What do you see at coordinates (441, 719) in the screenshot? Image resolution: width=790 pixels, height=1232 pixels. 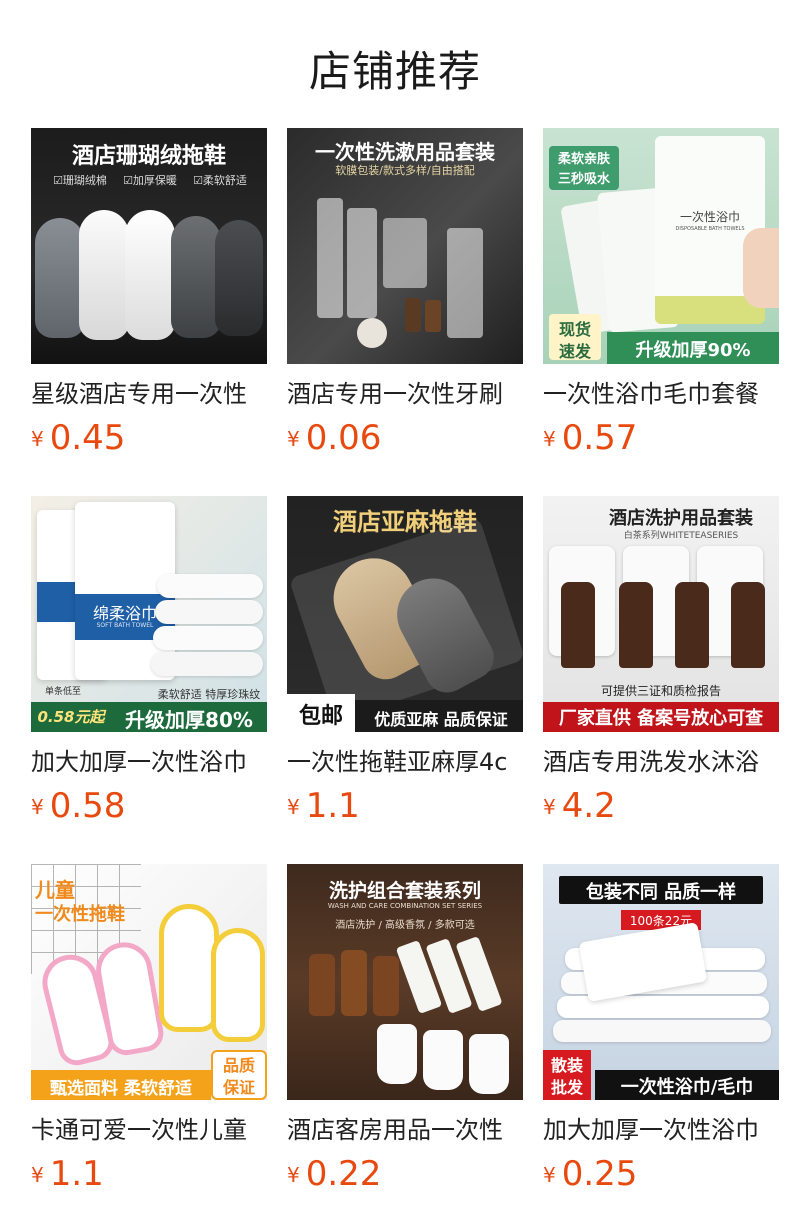 I see `bottom-text: 优质亚麻 品质保证` at bounding box center [441, 719].